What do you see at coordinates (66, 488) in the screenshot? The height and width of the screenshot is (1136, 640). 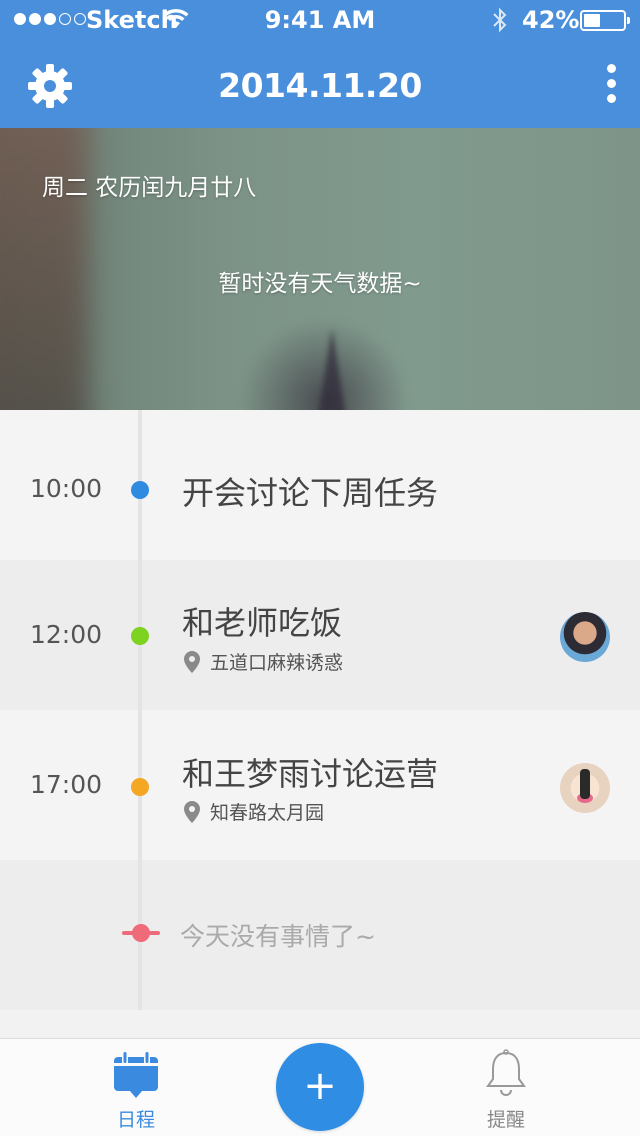 I see `event-time: 10:00` at bounding box center [66, 488].